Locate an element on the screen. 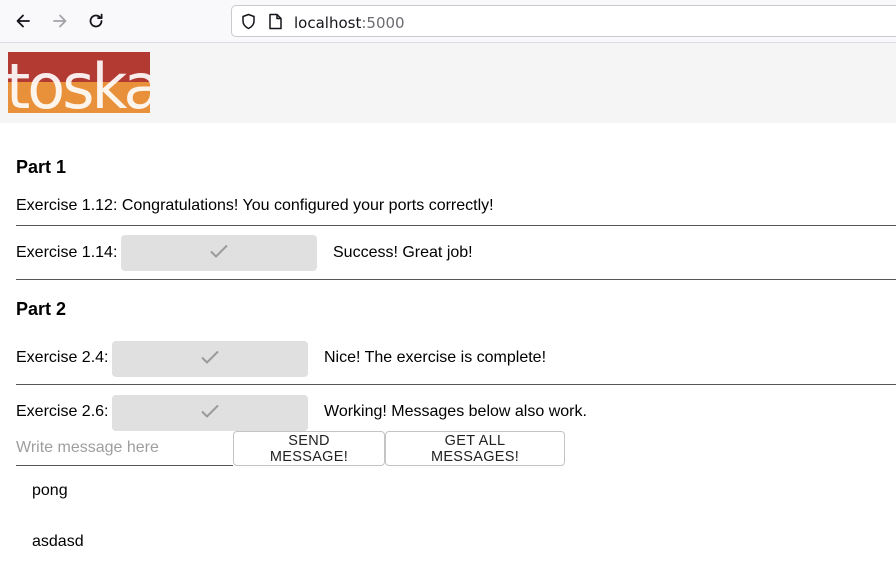  exercise-1-14-check-button is located at coordinates (219, 253).